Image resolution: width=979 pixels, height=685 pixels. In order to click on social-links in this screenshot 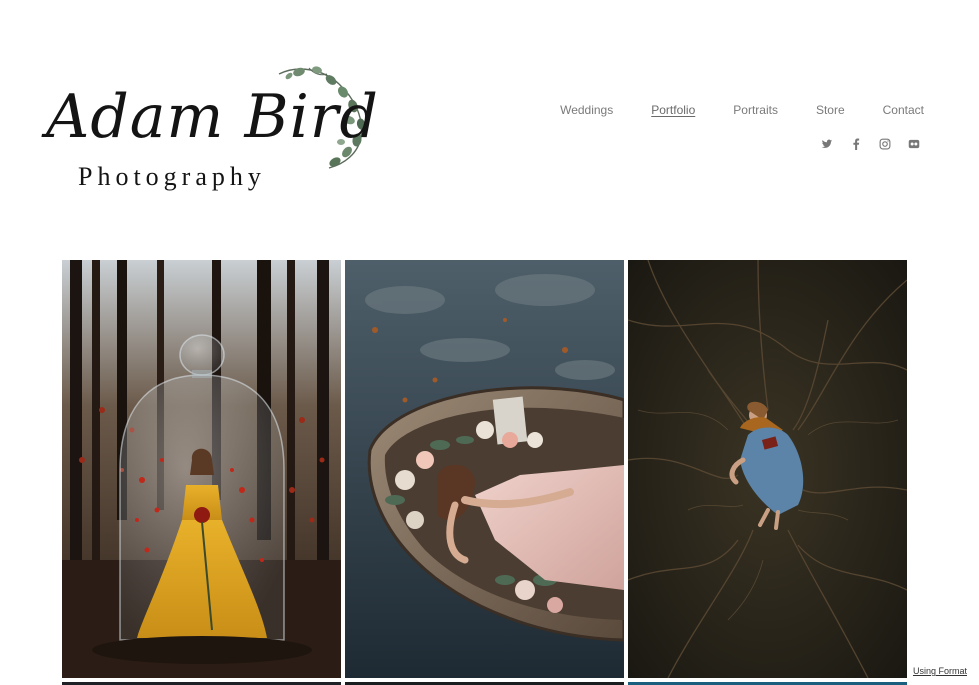, I will do `click(863, 144)`.